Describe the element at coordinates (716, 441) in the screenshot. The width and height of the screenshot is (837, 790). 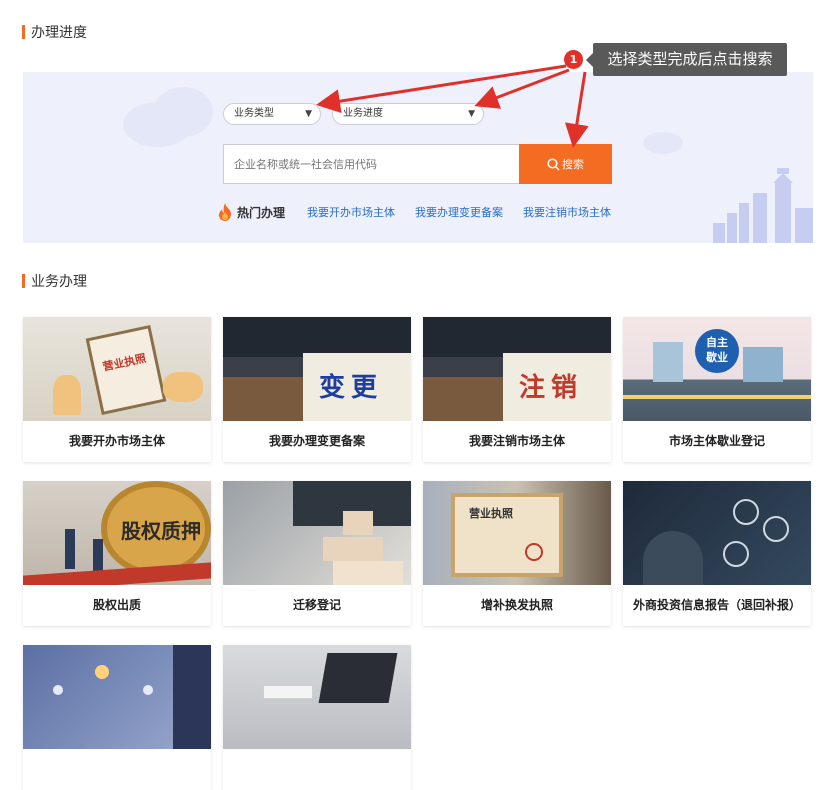
I see `card-label: 市场主体歇业登记` at that location.